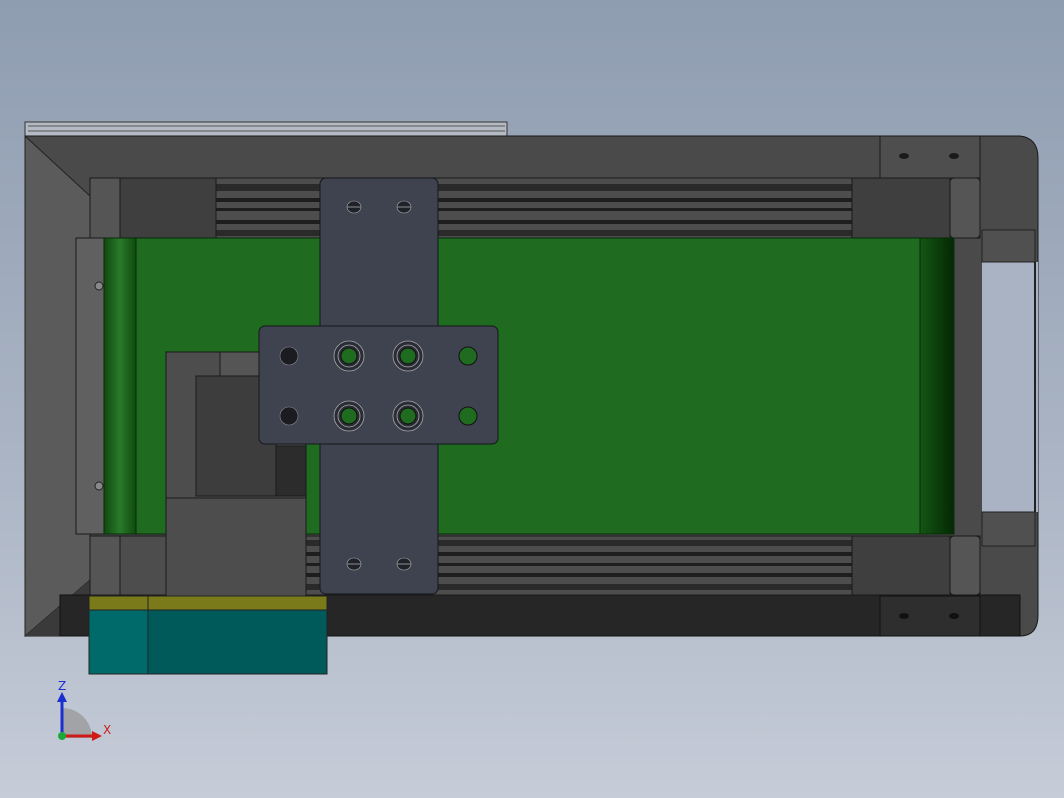 The width and height of the screenshot is (1064, 798). I want to click on bracket-top-right, so click(930, 157).